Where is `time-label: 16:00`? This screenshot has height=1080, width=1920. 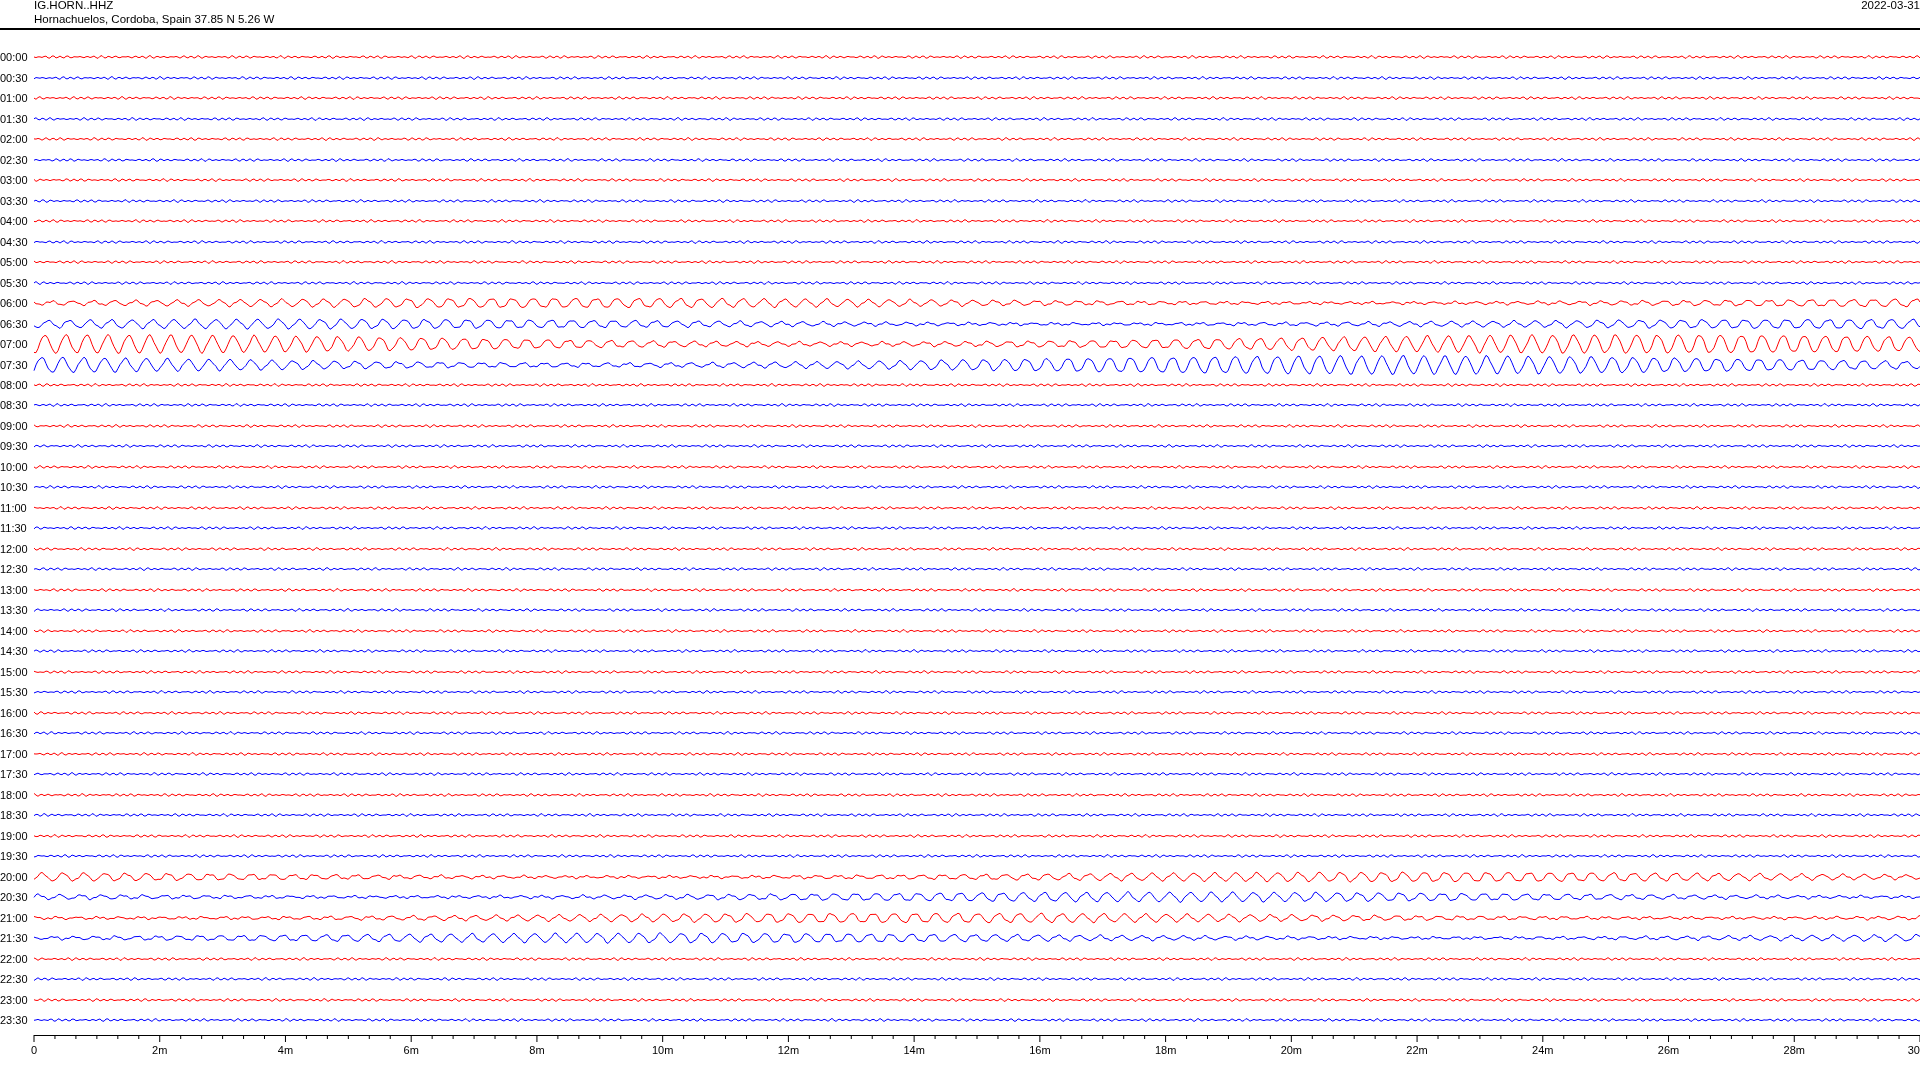
time-label: 16:00 is located at coordinates (14, 712).